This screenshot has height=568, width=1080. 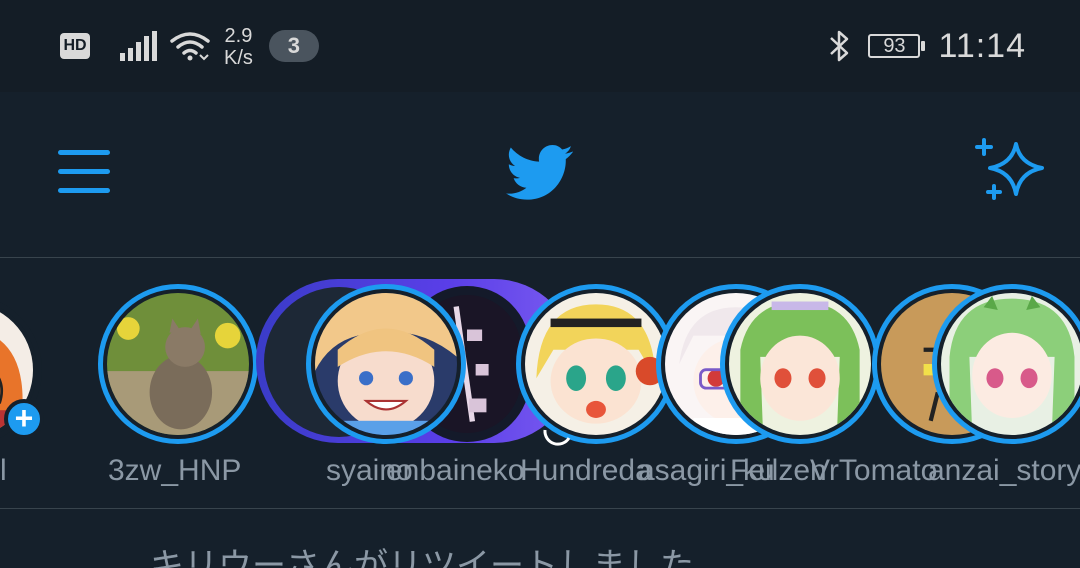 I want to click on twitter-bird-icon, so click(x=540, y=173).